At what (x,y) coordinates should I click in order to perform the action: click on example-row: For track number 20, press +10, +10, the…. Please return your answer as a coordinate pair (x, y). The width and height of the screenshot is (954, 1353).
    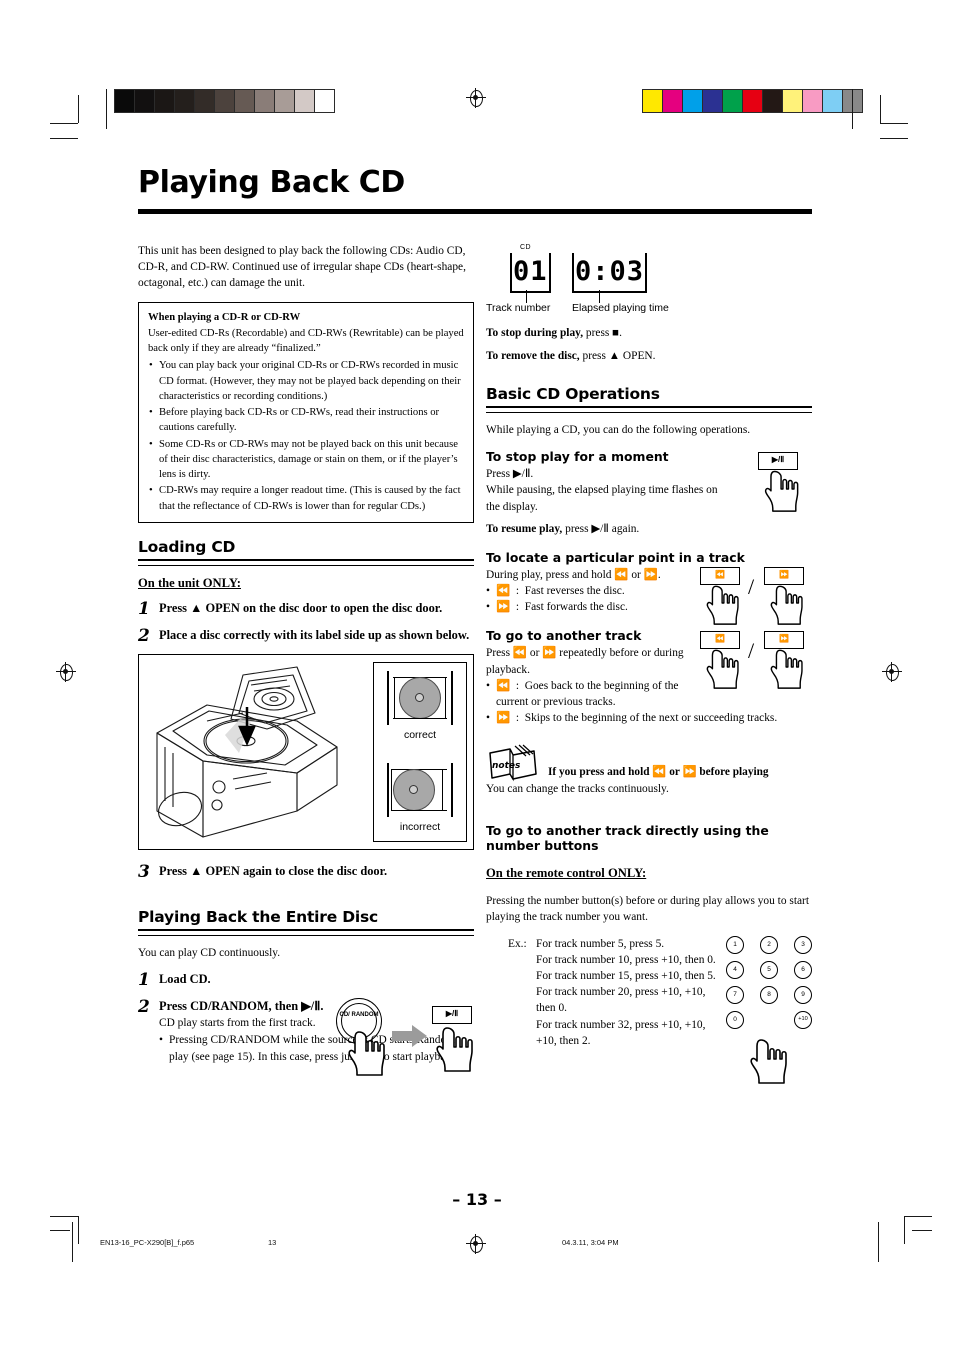
    Looking at the image, I should click on (614, 1000).